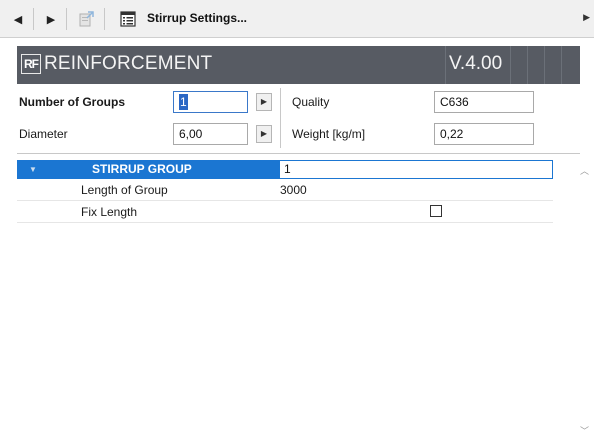 This screenshot has height=439, width=594. What do you see at coordinates (476, 63) in the screenshot?
I see `version-label: V.4.00` at bounding box center [476, 63].